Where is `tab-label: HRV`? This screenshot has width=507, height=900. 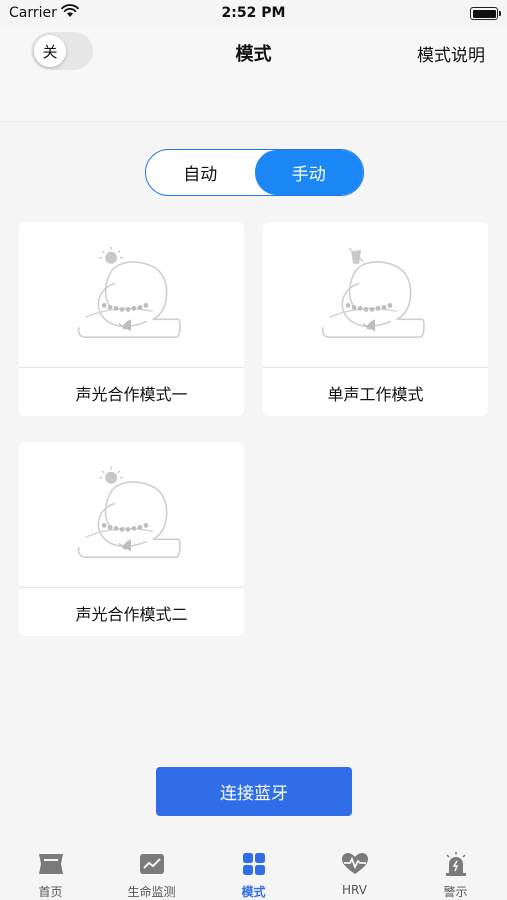
tab-label: HRV is located at coordinates (354, 890).